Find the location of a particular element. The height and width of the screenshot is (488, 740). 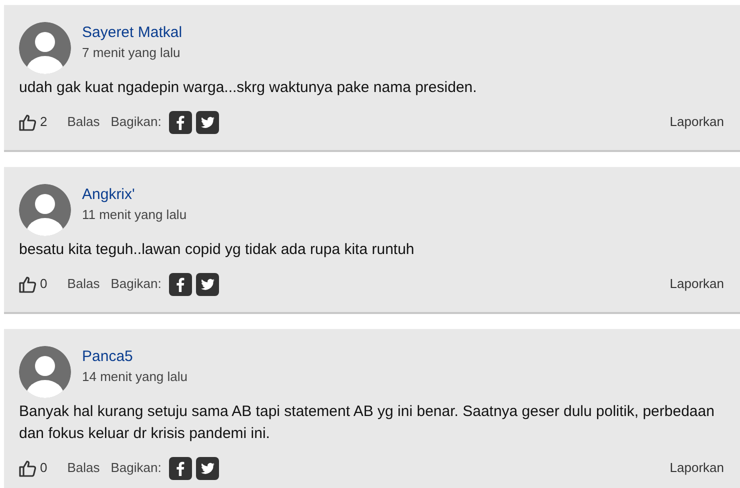

comment-text: udah gak kuat ngadepin warga...skrg waktunya pake nama presiden. is located at coordinates (248, 88).